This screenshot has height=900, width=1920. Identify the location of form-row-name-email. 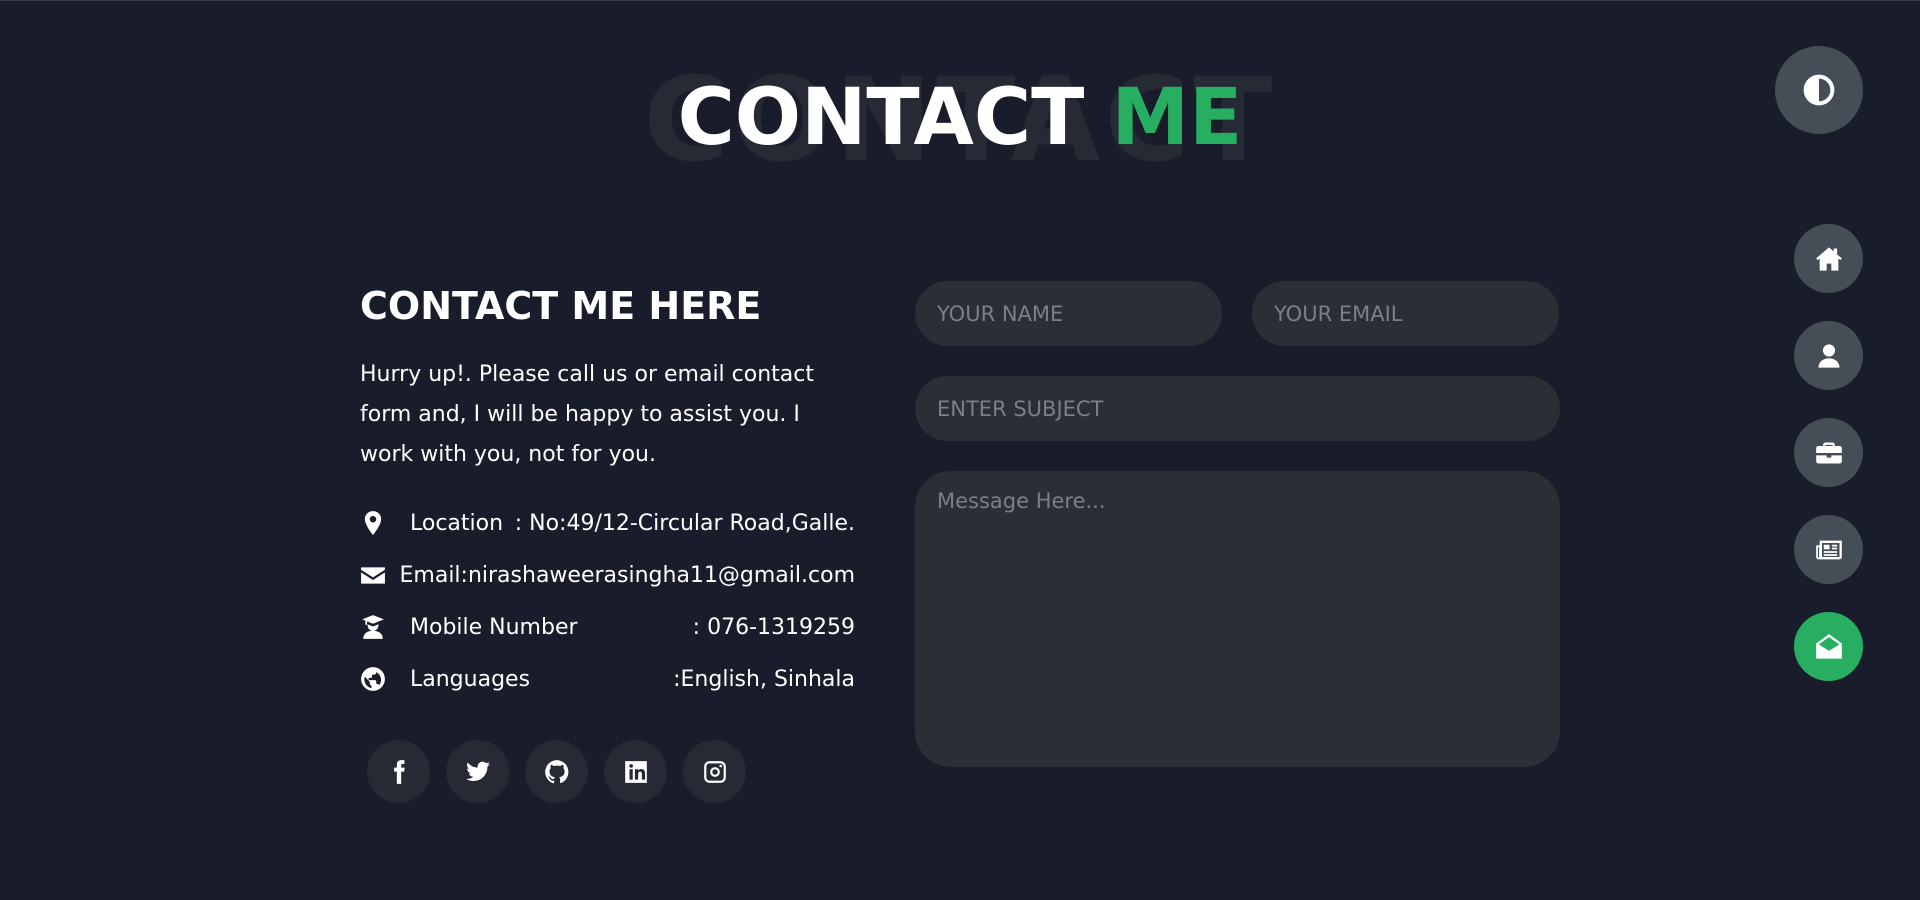
(1237, 313).